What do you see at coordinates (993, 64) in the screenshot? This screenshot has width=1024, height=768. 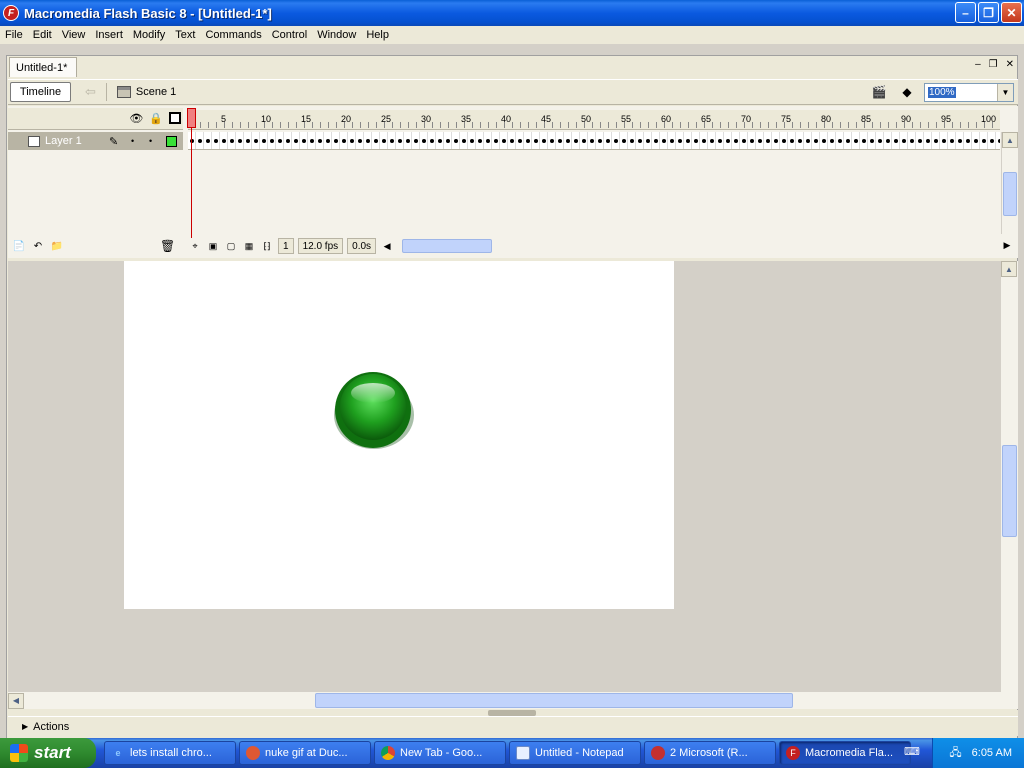 I see `doc-restore-button: ❐` at bounding box center [993, 64].